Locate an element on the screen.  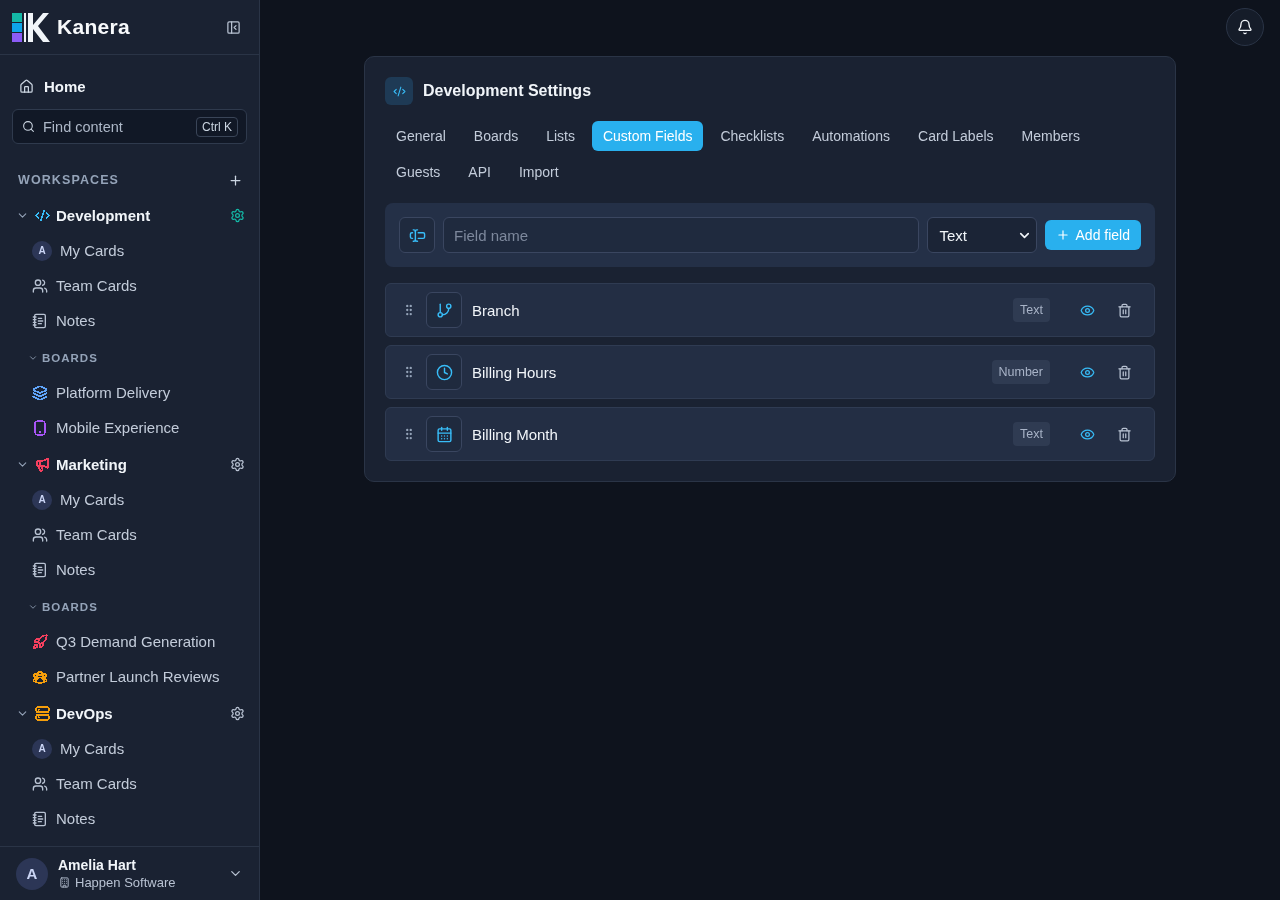
nav-link: Home is located at coordinates (53, 86).